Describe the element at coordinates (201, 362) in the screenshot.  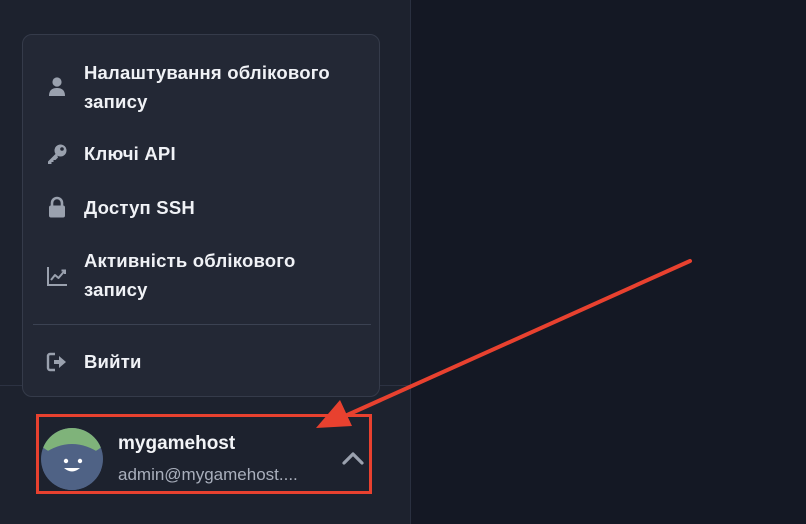
I see `menu-item-logout: Вийти` at that location.